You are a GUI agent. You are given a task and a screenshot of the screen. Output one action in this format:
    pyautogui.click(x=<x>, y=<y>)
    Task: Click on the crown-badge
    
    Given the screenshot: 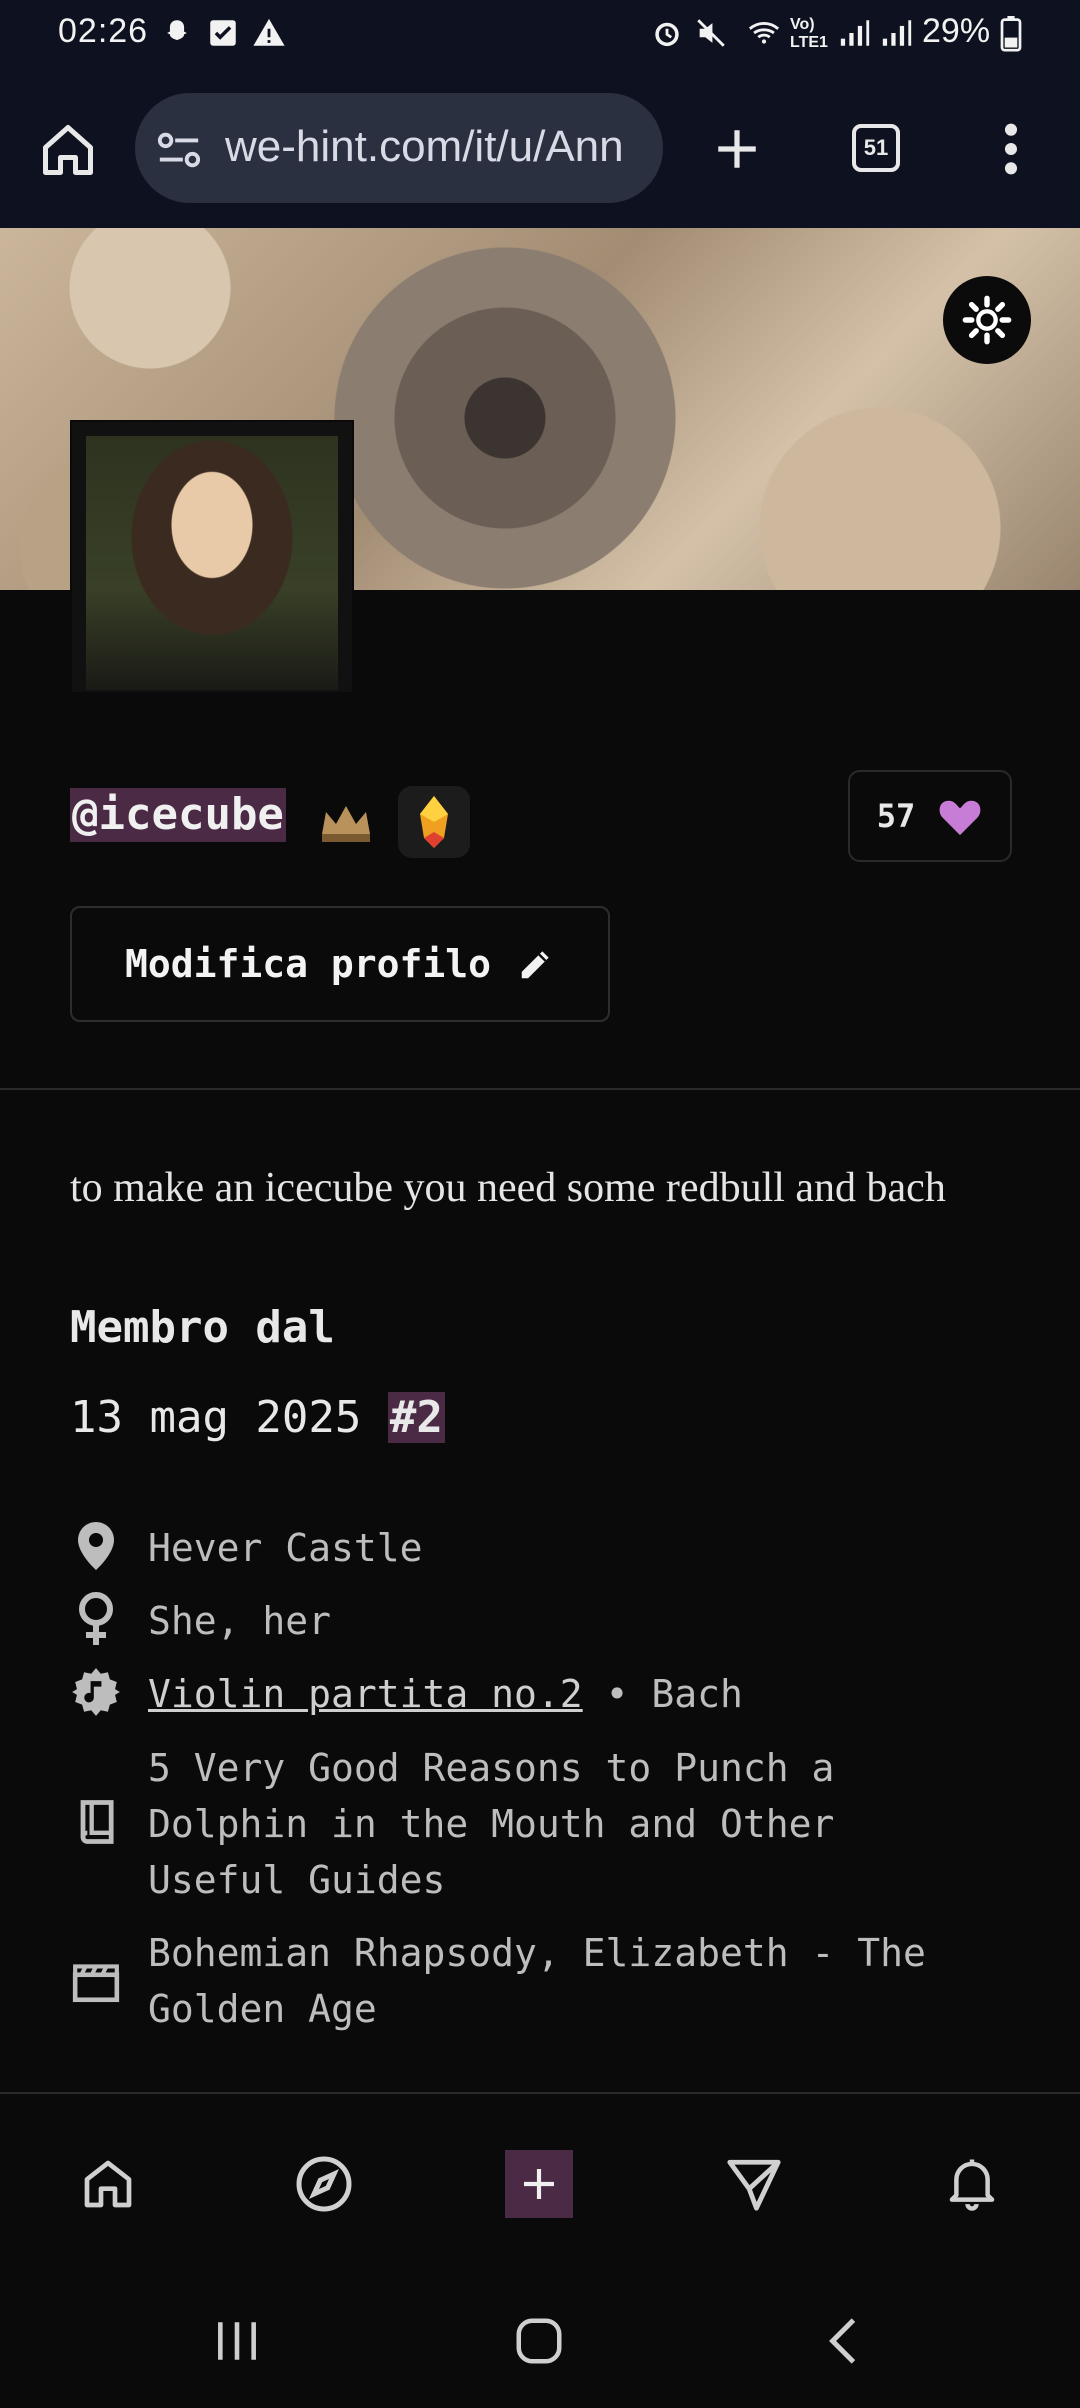 What is the action you would take?
    pyautogui.click(x=346, y=822)
    